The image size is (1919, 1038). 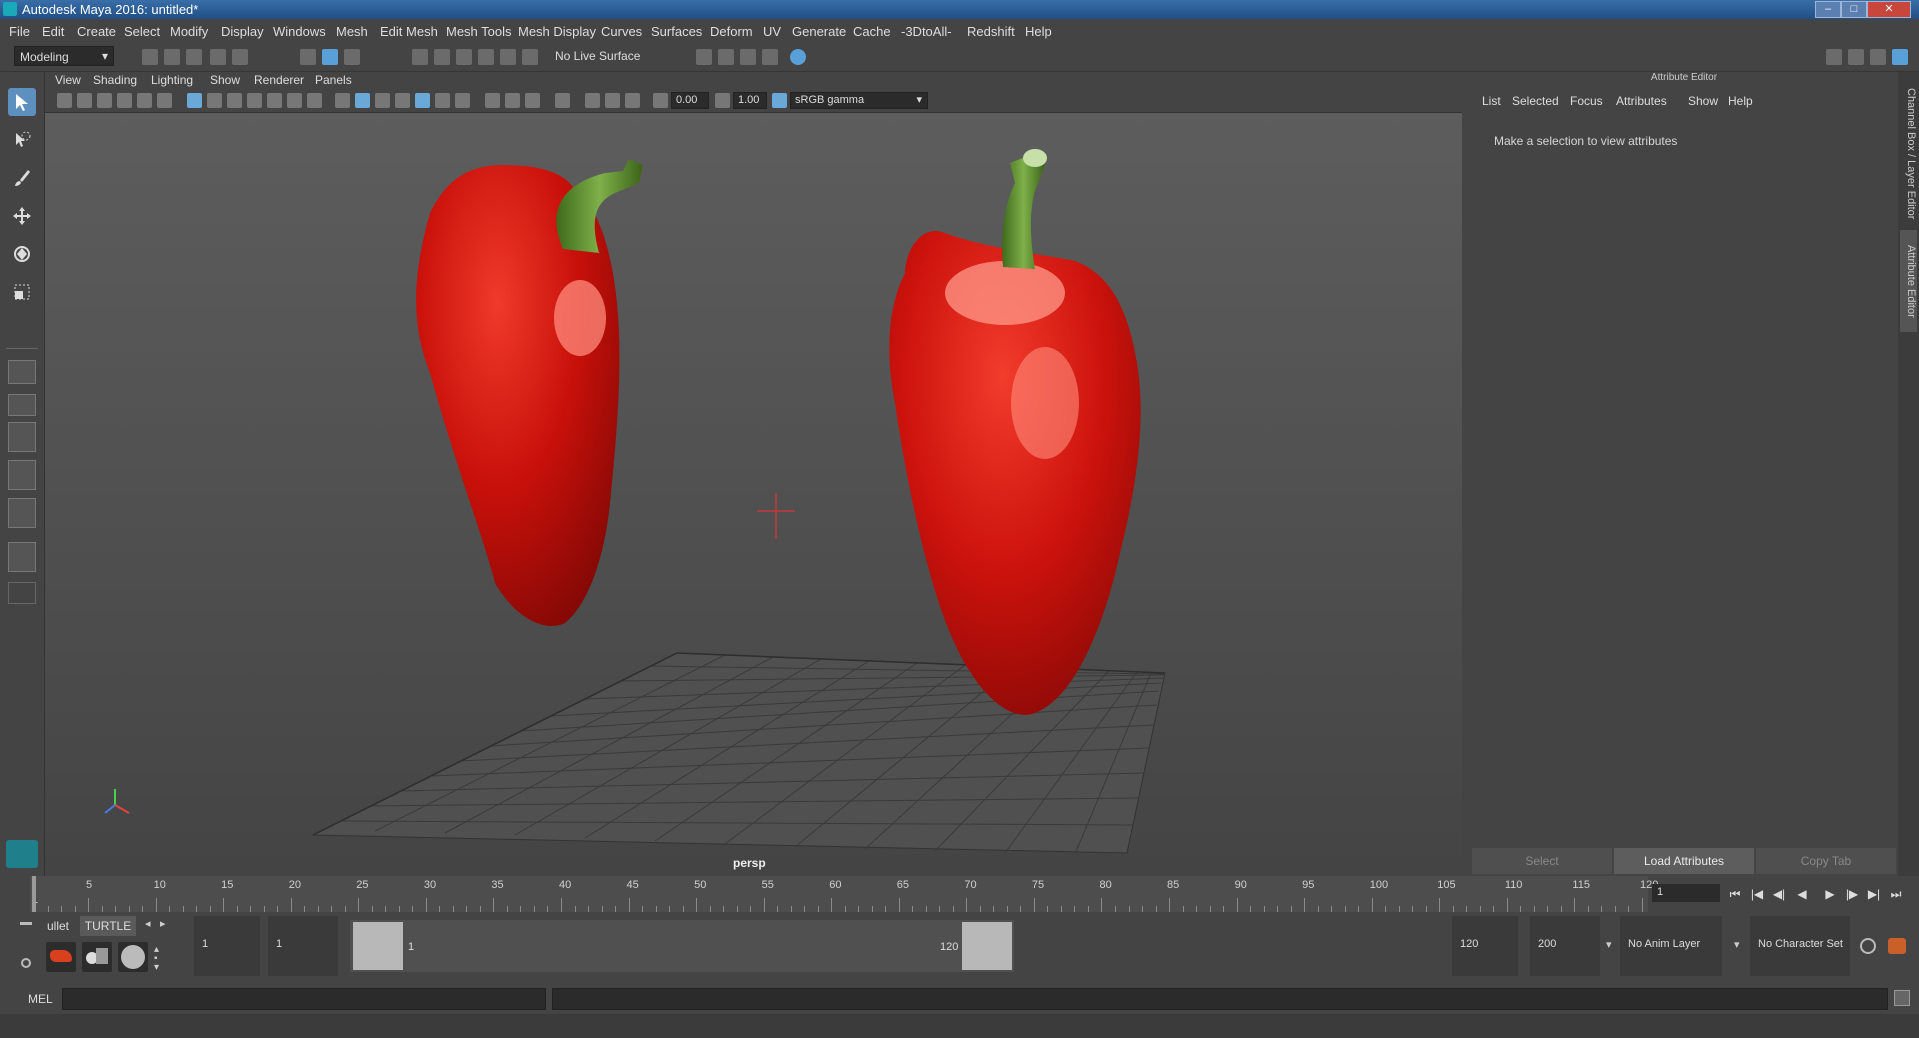 I want to click on four-view-layout-button, so click(x=22, y=405).